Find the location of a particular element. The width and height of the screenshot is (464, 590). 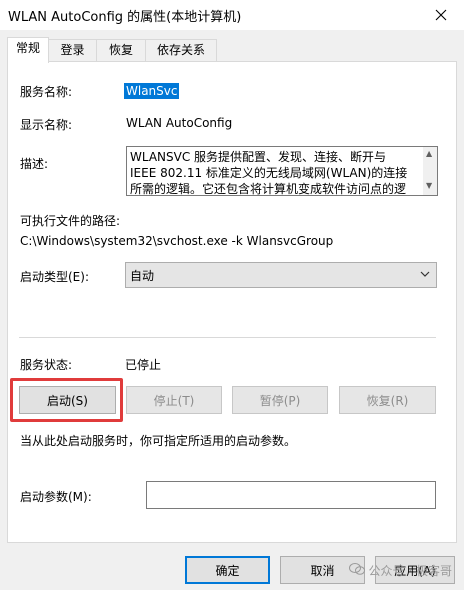

divider is located at coordinates (227, 337).